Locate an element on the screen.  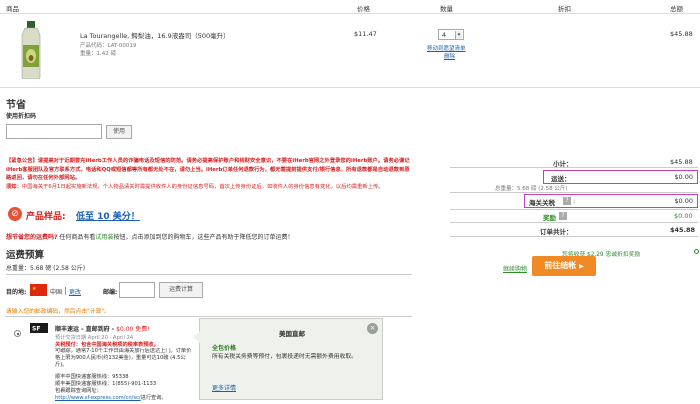
tooltip-subtitle: 全包价格 is located at coordinates (224, 348).